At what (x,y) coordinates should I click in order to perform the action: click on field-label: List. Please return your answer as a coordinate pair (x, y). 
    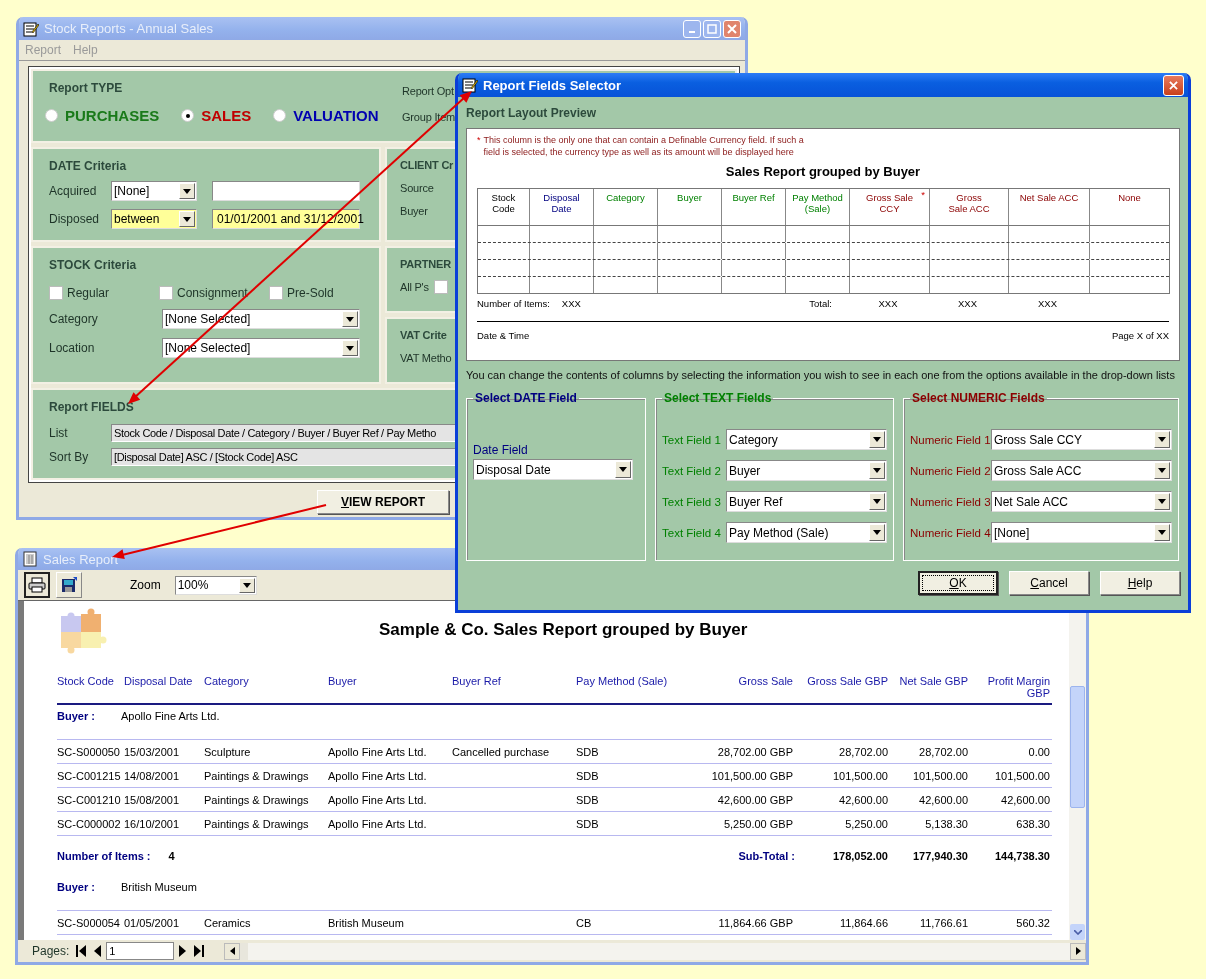
    Looking at the image, I should click on (59, 433).